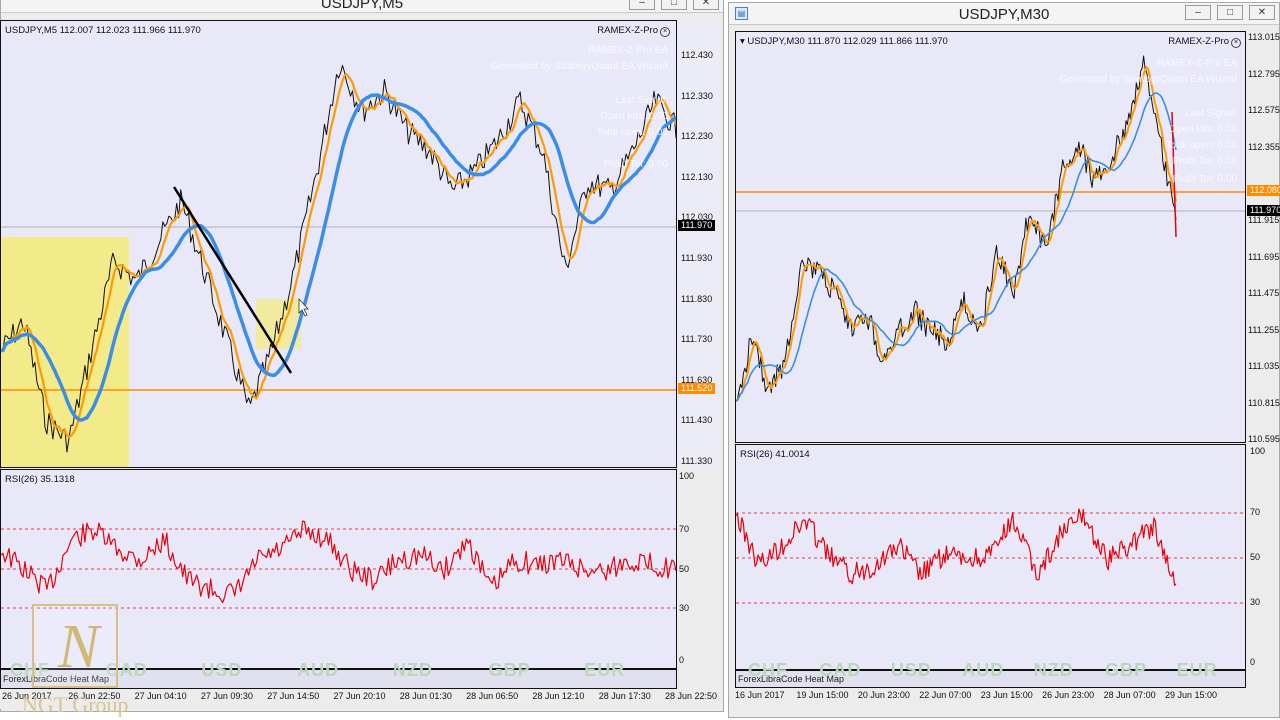 The image size is (1280, 720). I want to click on time-tick-label: 27 Jun 04:10, so click(160, 696).